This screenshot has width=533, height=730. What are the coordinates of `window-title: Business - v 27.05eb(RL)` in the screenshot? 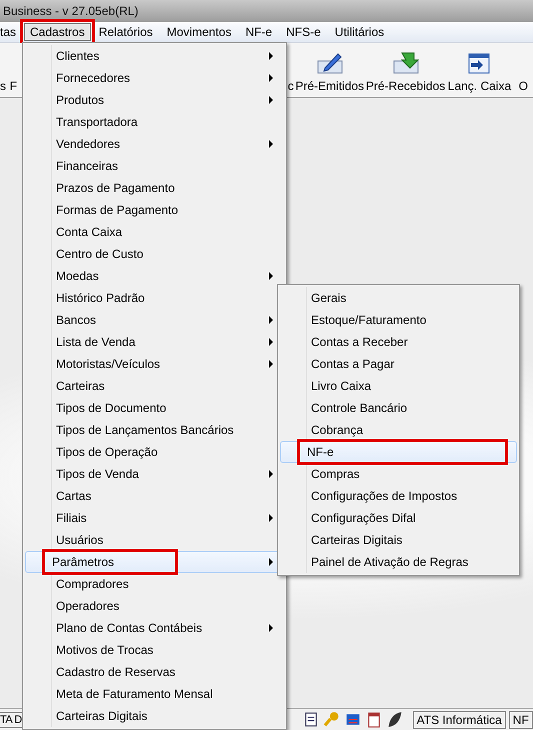 It's located at (70, 11).